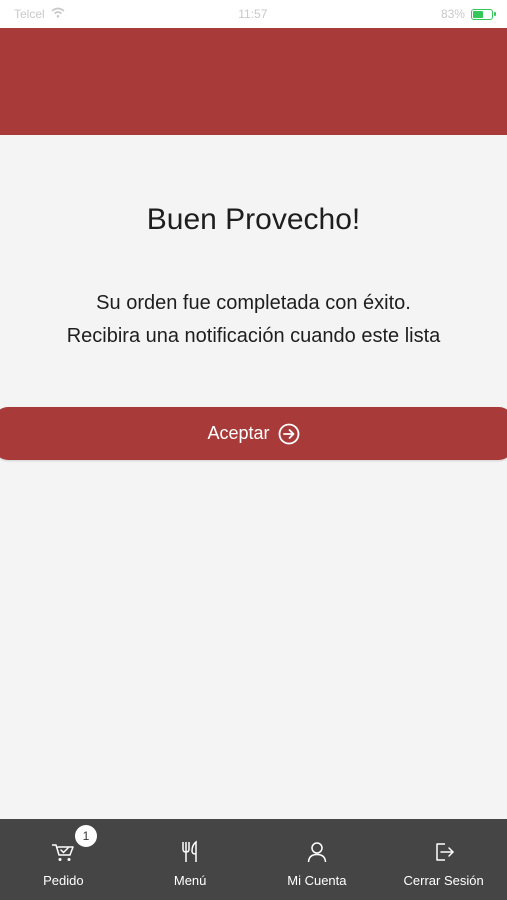 Image resolution: width=507 pixels, height=900 pixels. Describe the element at coordinates (58, 14) in the screenshot. I see `wifi-icon` at that location.